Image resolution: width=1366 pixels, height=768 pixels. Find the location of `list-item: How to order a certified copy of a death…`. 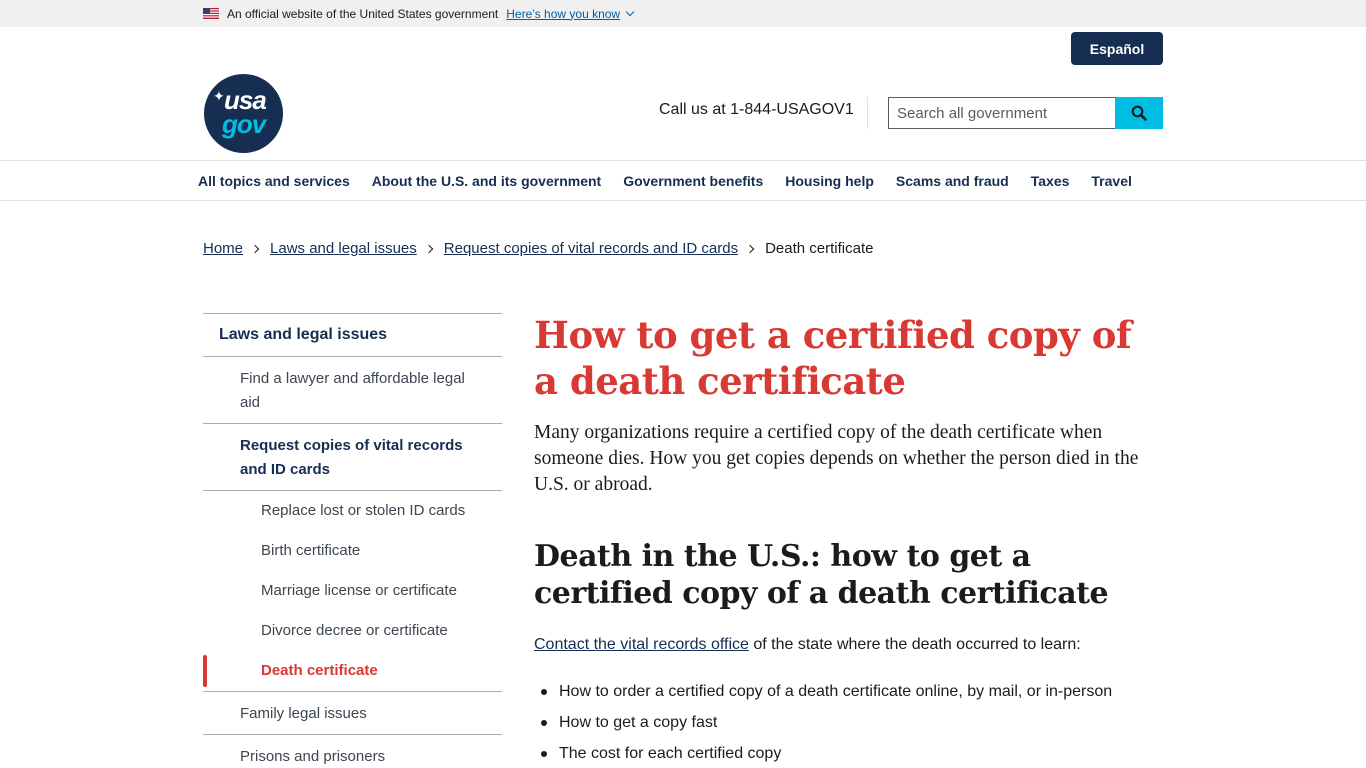

list-item: How to order a certified copy of a death… is located at coordinates (850, 691).